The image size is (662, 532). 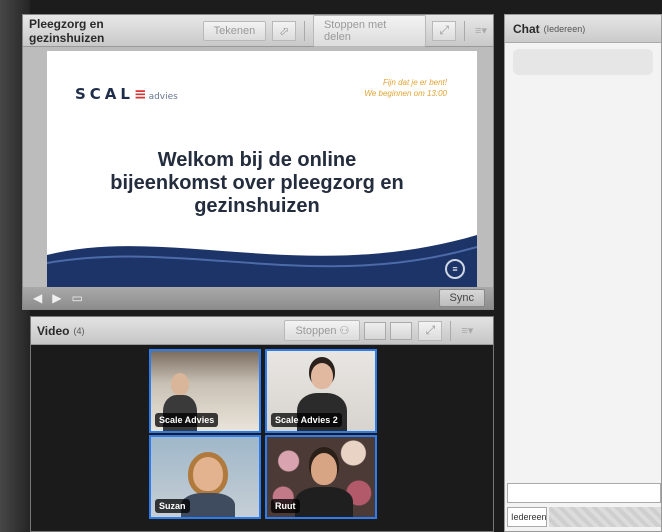 I want to click on participant-body, so click(x=324, y=502).